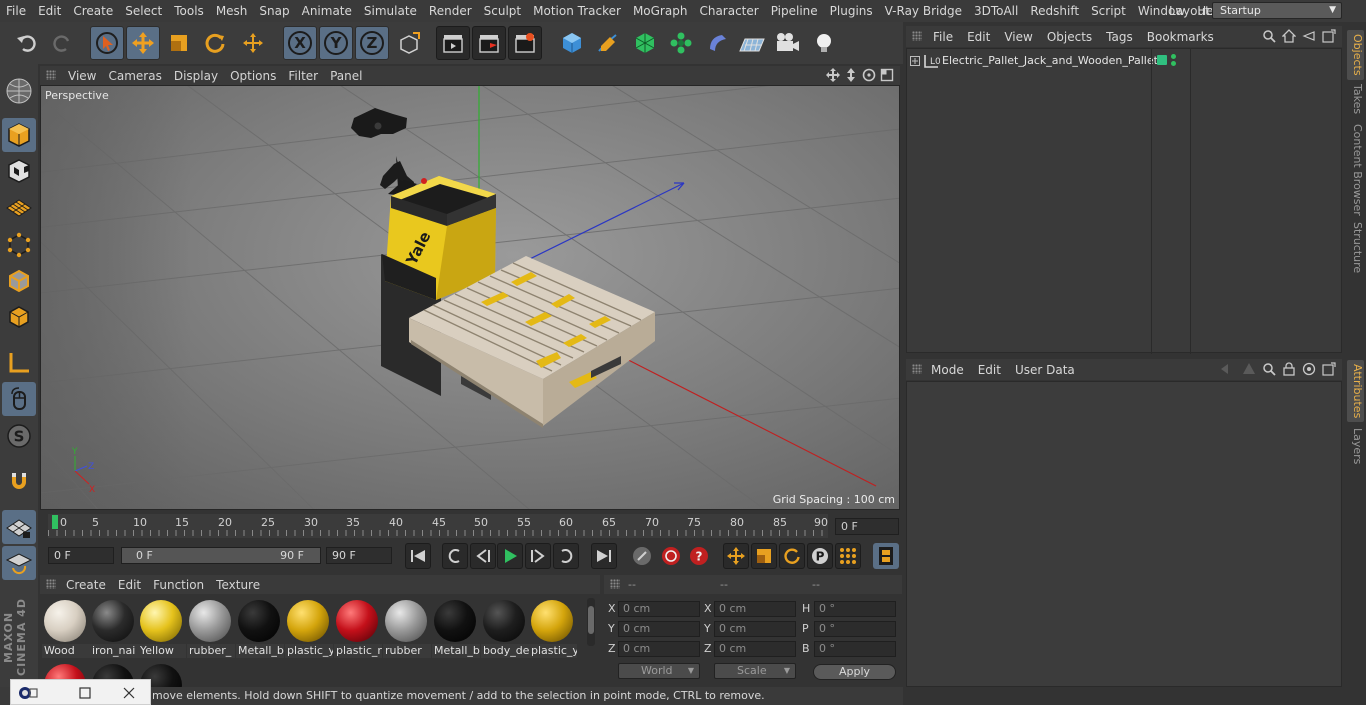  I want to click on viewport-menu-display: Display, so click(196, 76).